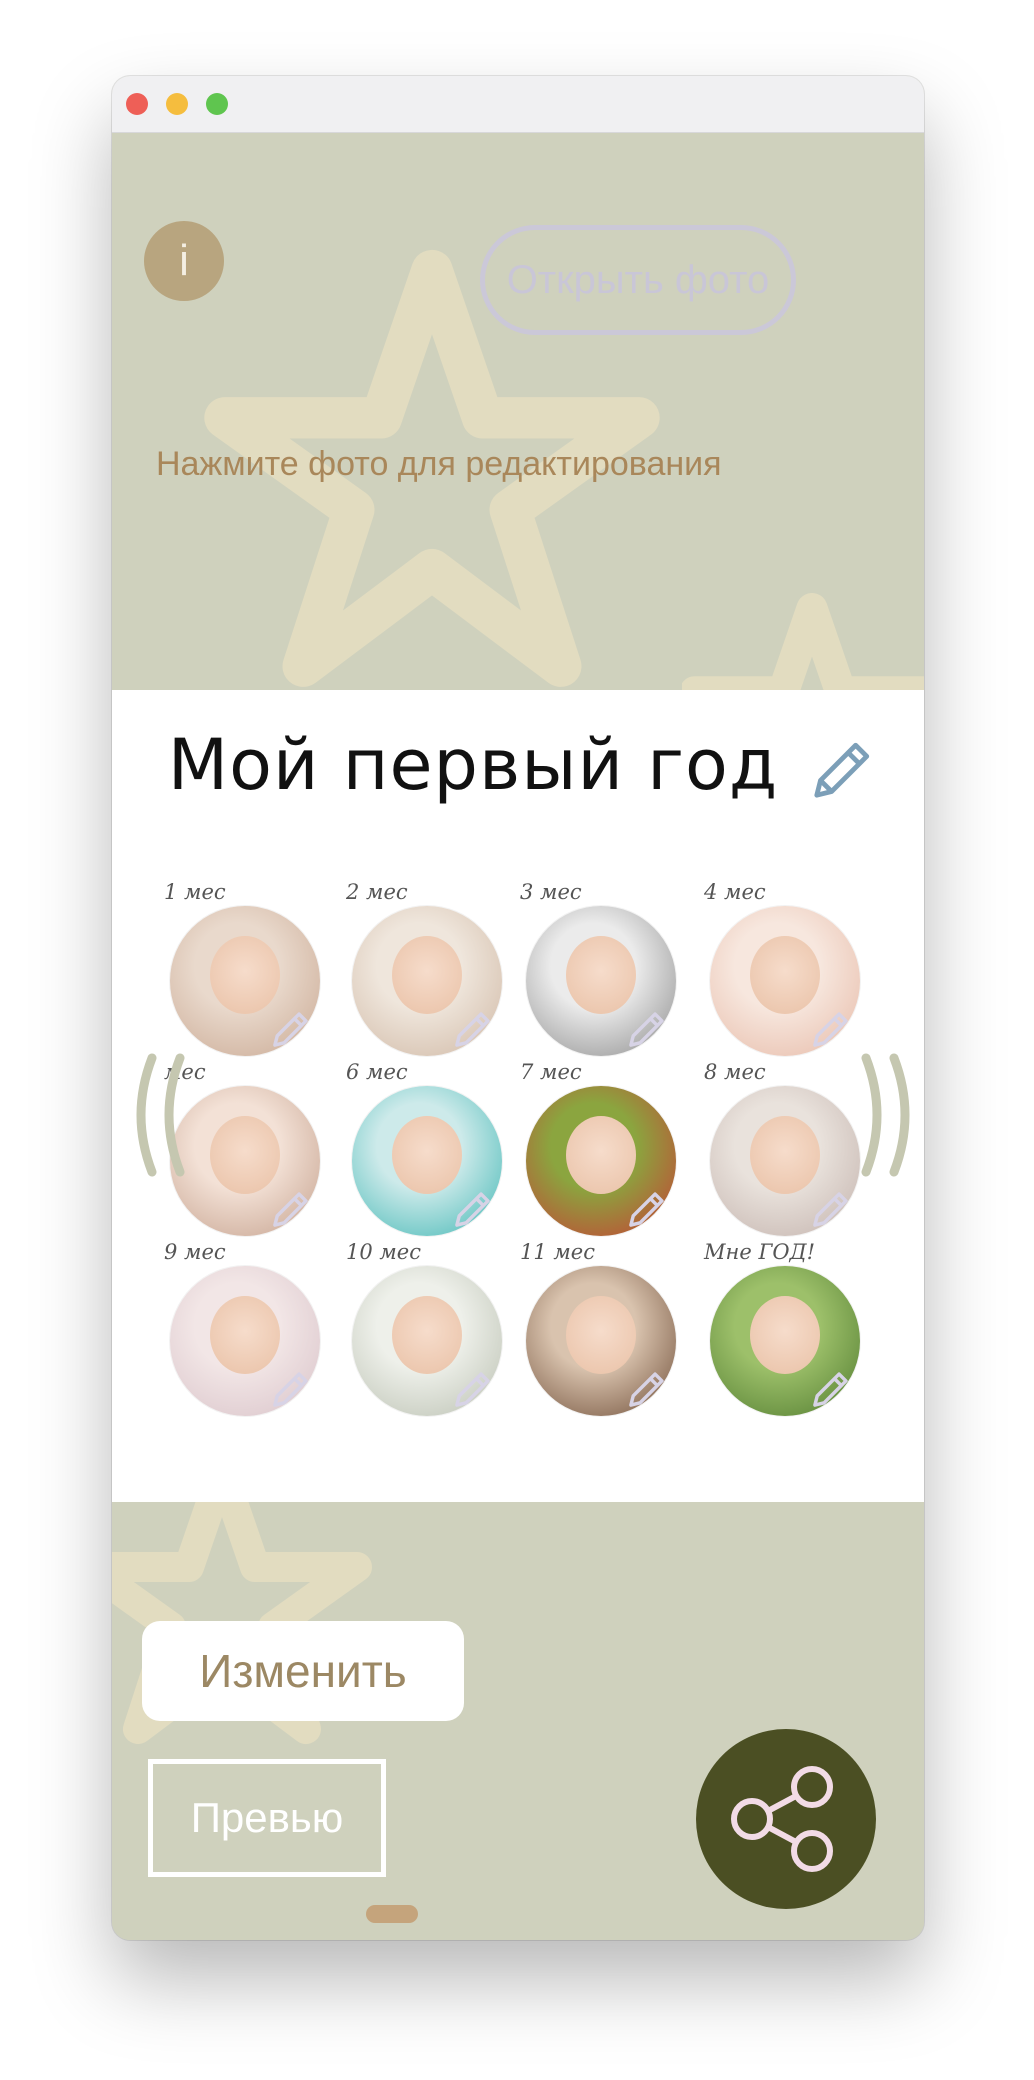 The image size is (1034, 2080). What do you see at coordinates (735, 892) in the screenshot?
I see `month-label: 4 мес` at bounding box center [735, 892].